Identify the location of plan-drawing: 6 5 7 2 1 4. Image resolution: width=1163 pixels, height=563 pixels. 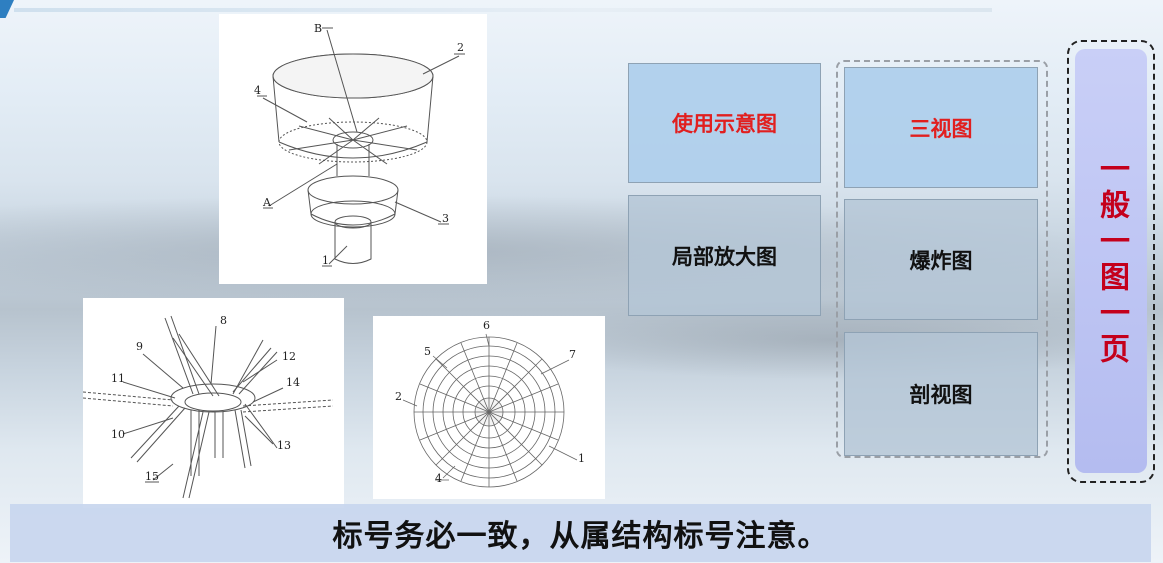
(490, 403).